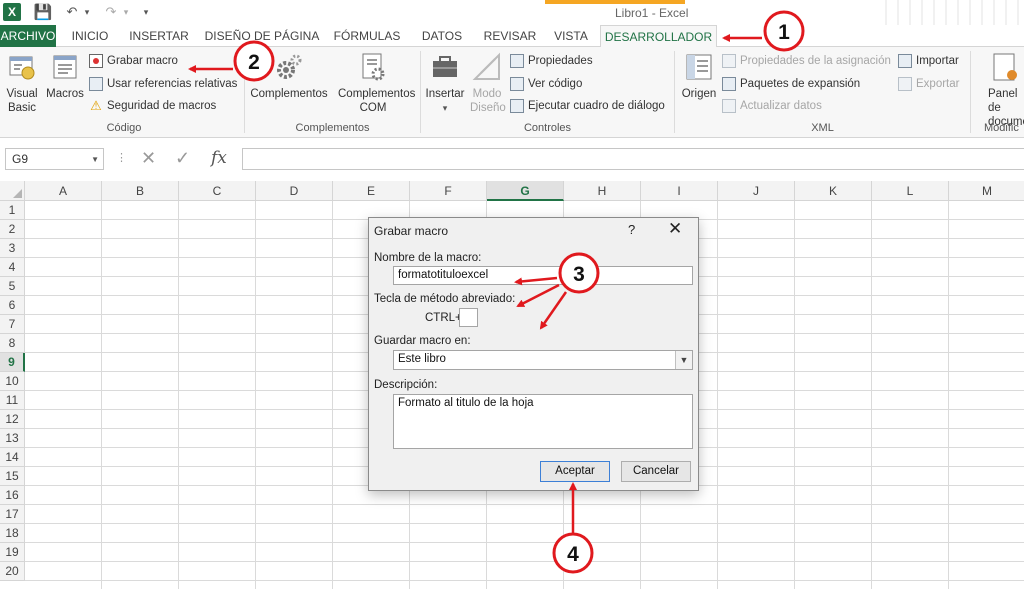  I want to click on actualizar-datos-button: Actualizar datos, so click(772, 106).